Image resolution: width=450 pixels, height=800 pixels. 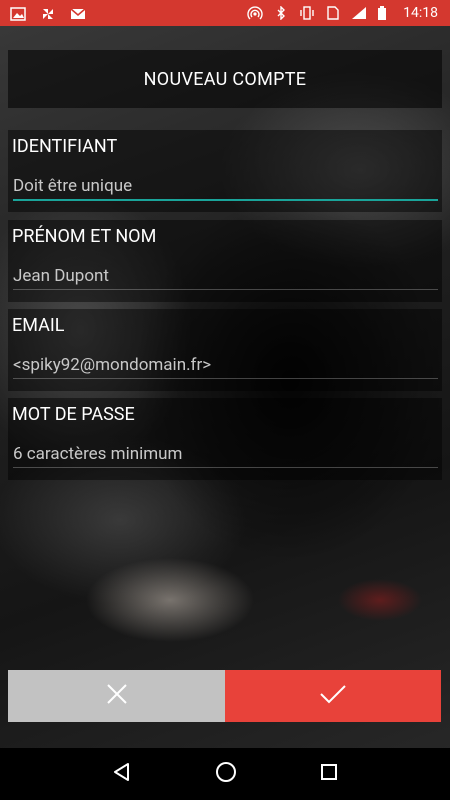 I want to click on back-icon, so click(x=122, y=774).